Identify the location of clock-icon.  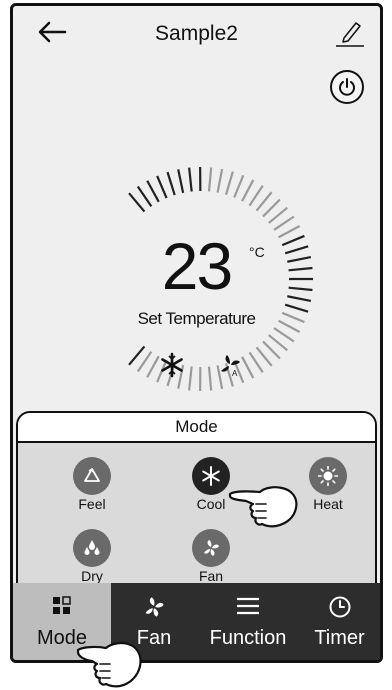
(339, 607).